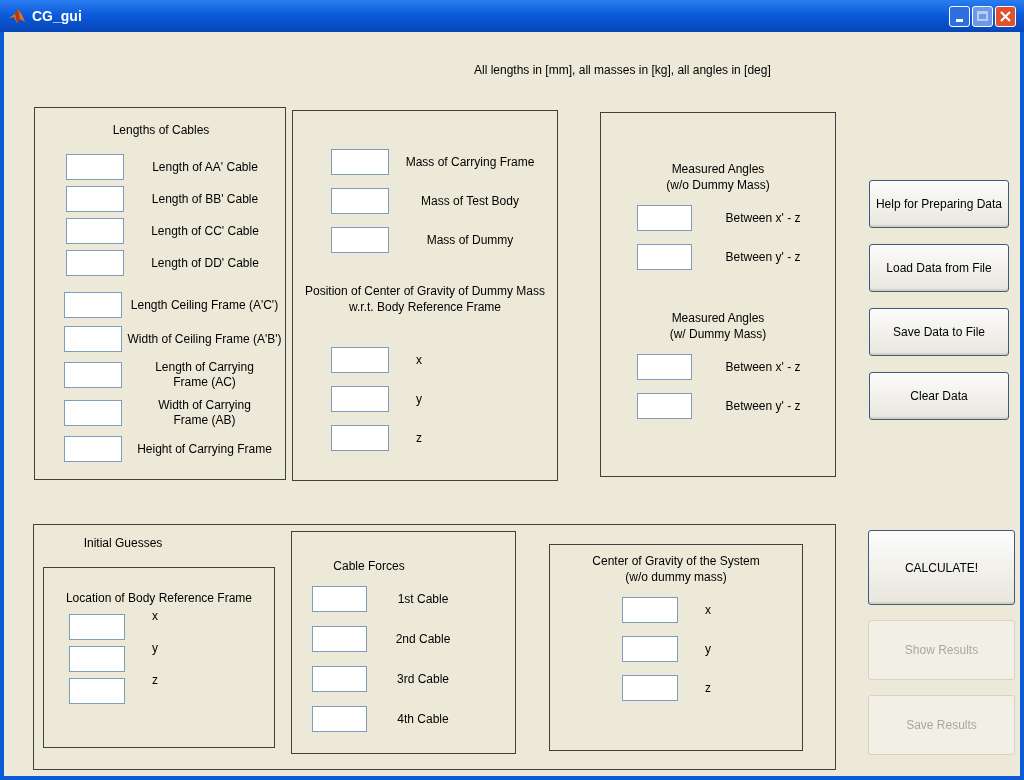  I want to click on close-icon, so click(1005, 16).